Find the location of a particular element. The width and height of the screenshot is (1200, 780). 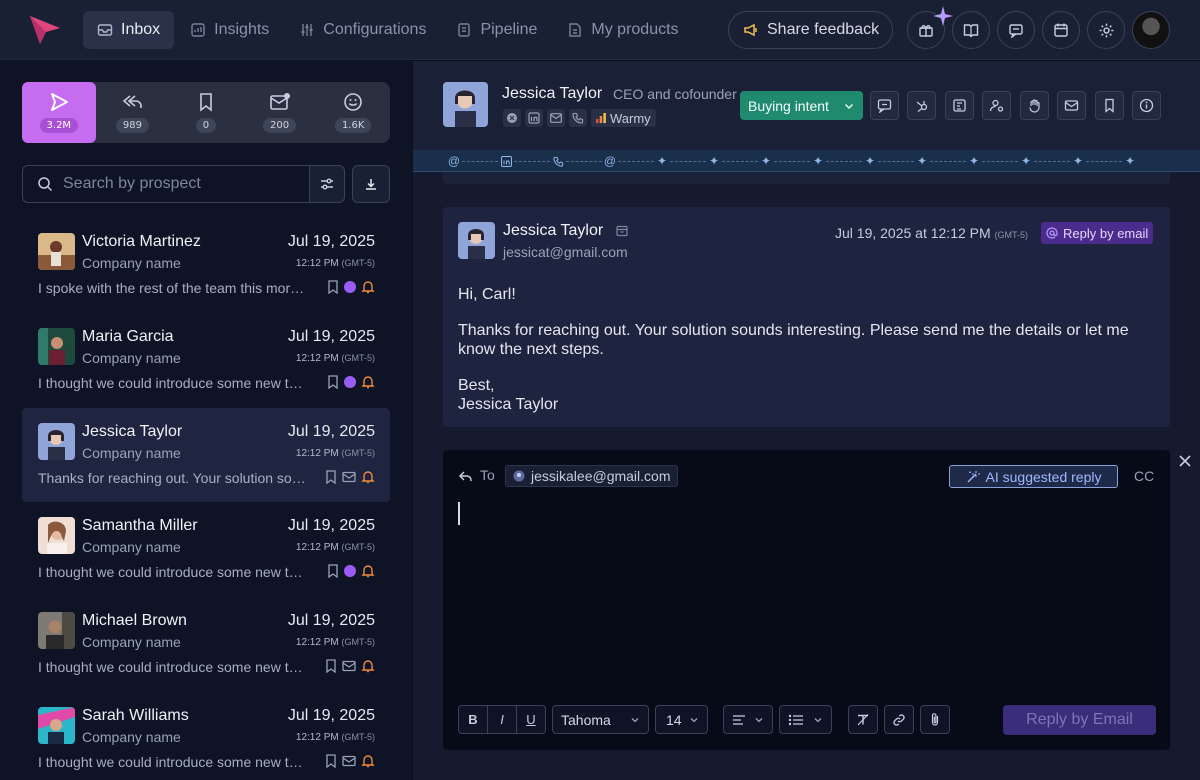

archive-icon is located at coordinates (622, 231).